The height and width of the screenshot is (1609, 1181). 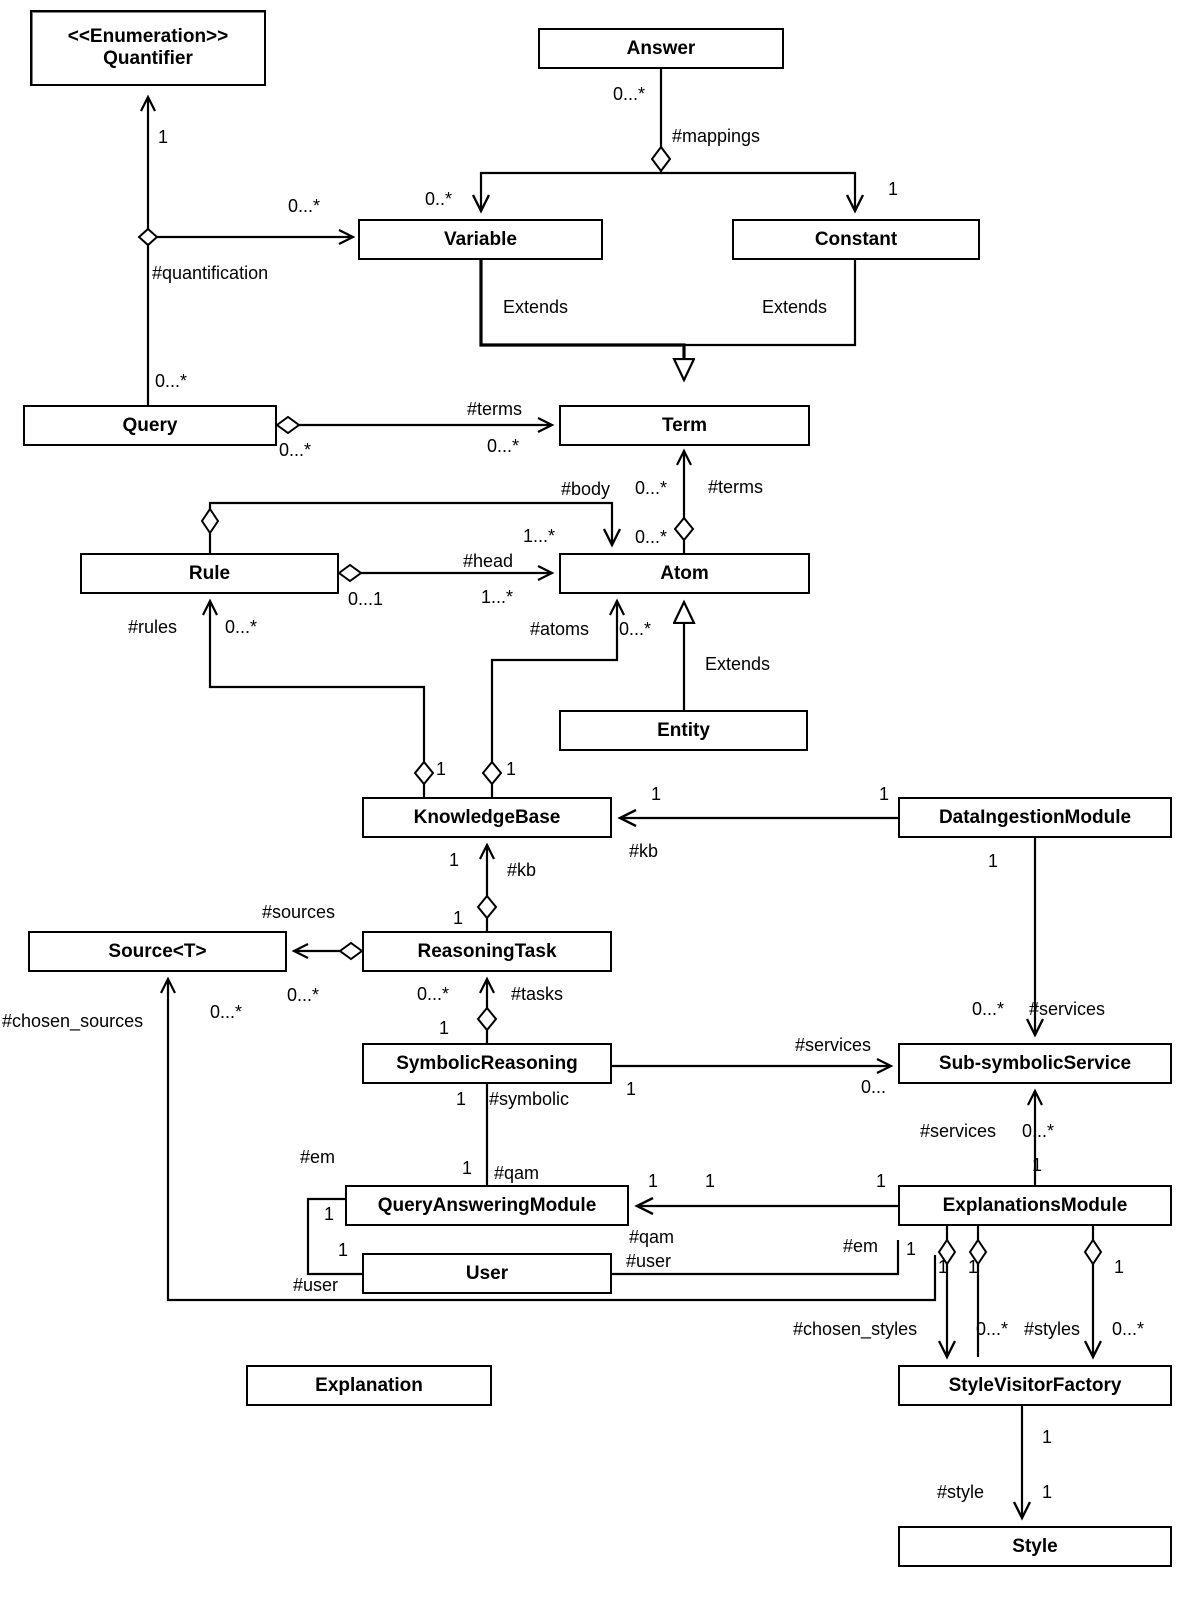 What do you see at coordinates (303, 995) in the screenshot?
I see `edge-label-source-mult-b: 0...*` at bounding box center [303, 995].